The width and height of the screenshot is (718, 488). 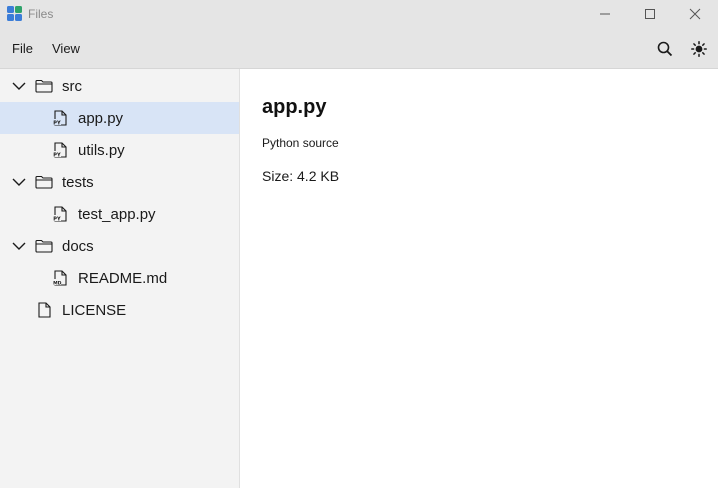 I want to click on search-button, so click(x=665, y=49).